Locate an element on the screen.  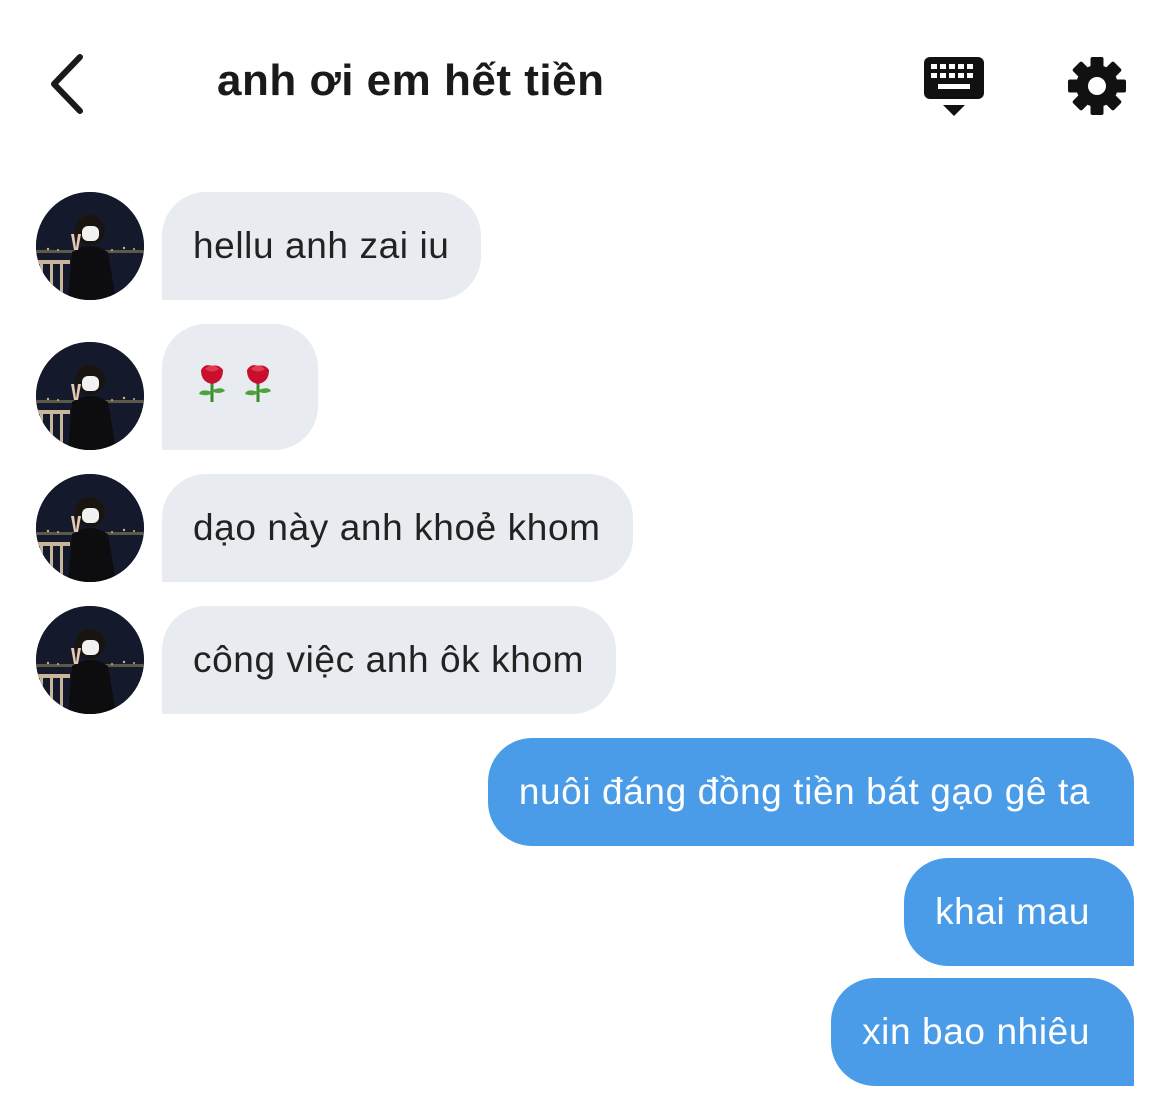
incoming-message: công việc anh ôk khom is located at coordinates (389, 660).